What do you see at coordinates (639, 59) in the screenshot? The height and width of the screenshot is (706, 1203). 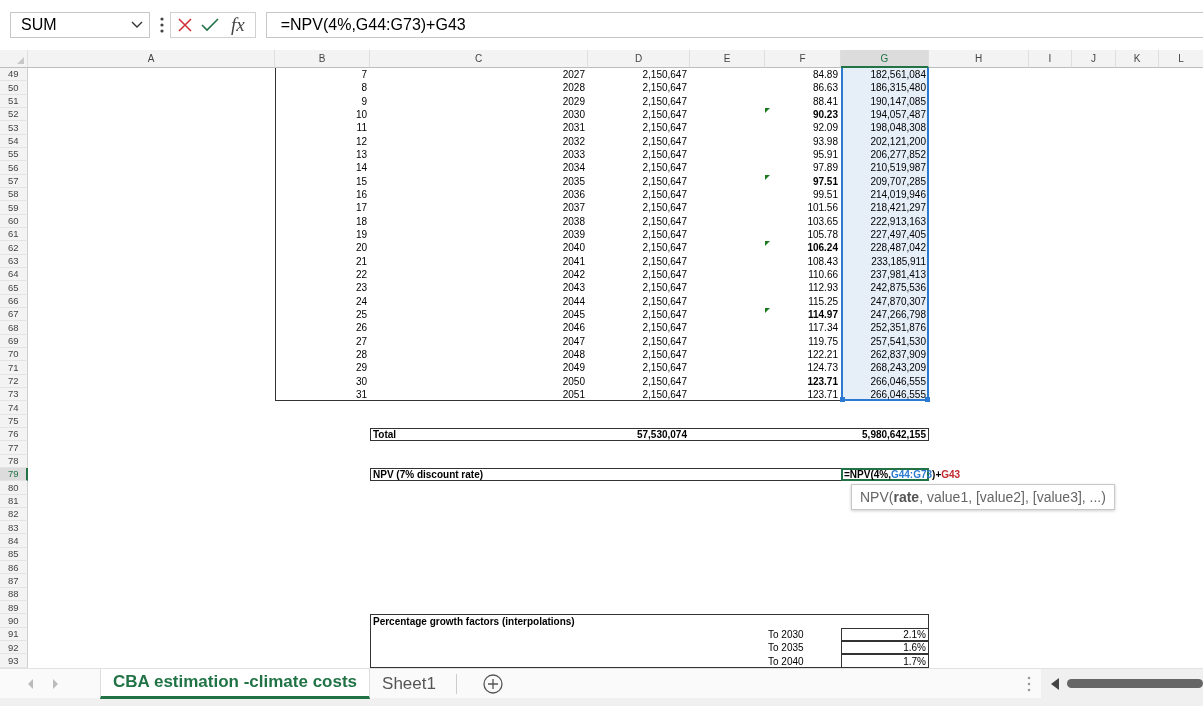 I see `column-header: D` at bounding box center [639, 59].